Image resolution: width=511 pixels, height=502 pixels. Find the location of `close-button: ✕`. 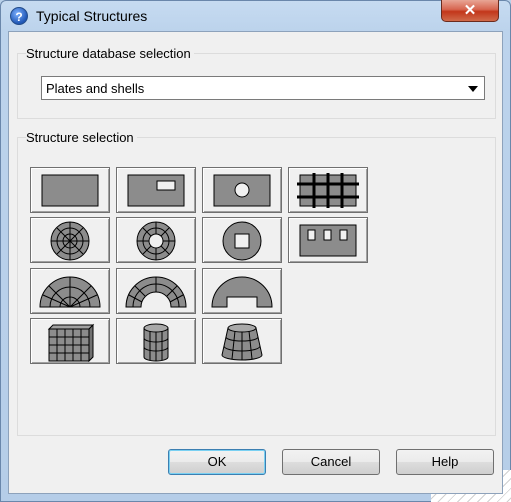

close-button: ✕ is located at coordinates (470, 11).